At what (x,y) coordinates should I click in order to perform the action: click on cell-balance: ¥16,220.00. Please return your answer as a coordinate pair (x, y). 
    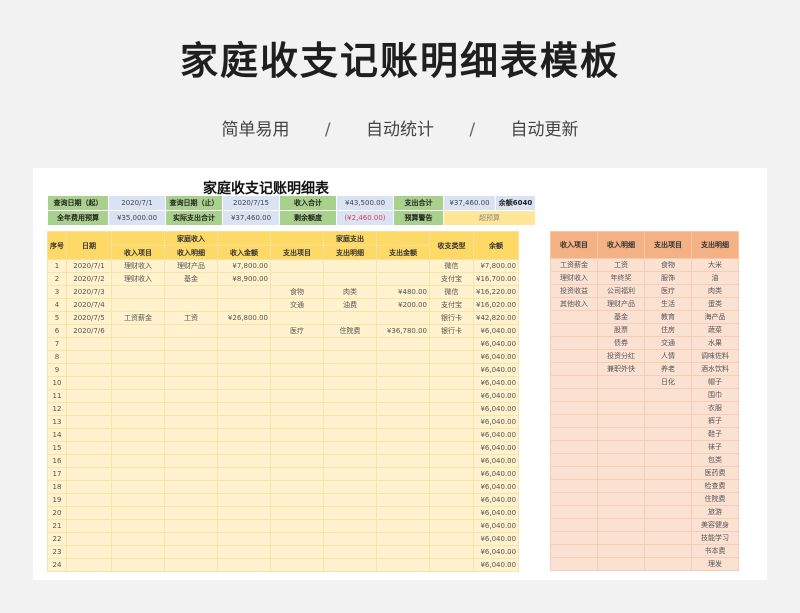
    Looking at the image, I should click on (496, 292).